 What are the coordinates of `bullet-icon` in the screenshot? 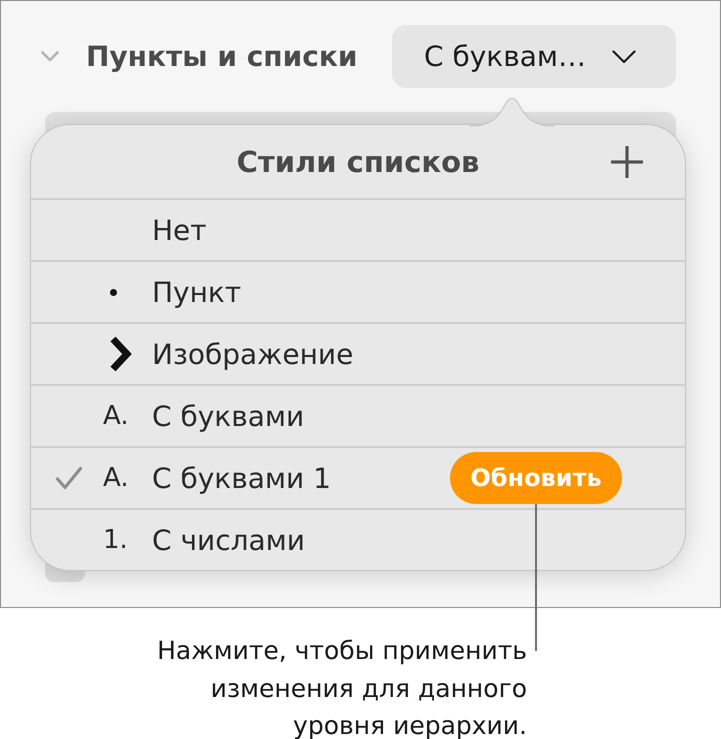 It's located at (113, 292).